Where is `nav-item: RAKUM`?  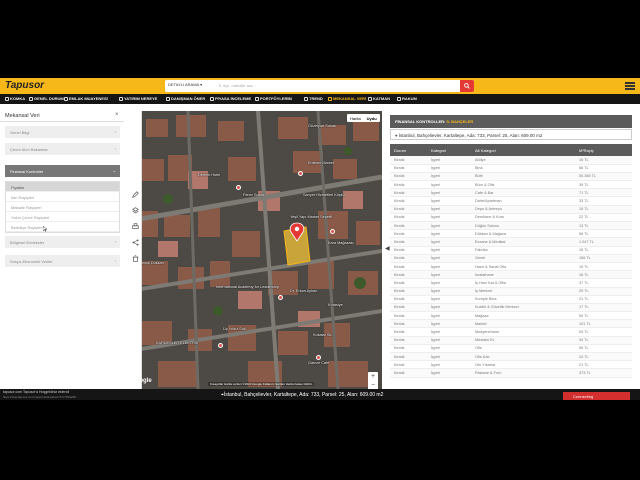
nav-item: RAKUM is located at coordinates (407, 98).